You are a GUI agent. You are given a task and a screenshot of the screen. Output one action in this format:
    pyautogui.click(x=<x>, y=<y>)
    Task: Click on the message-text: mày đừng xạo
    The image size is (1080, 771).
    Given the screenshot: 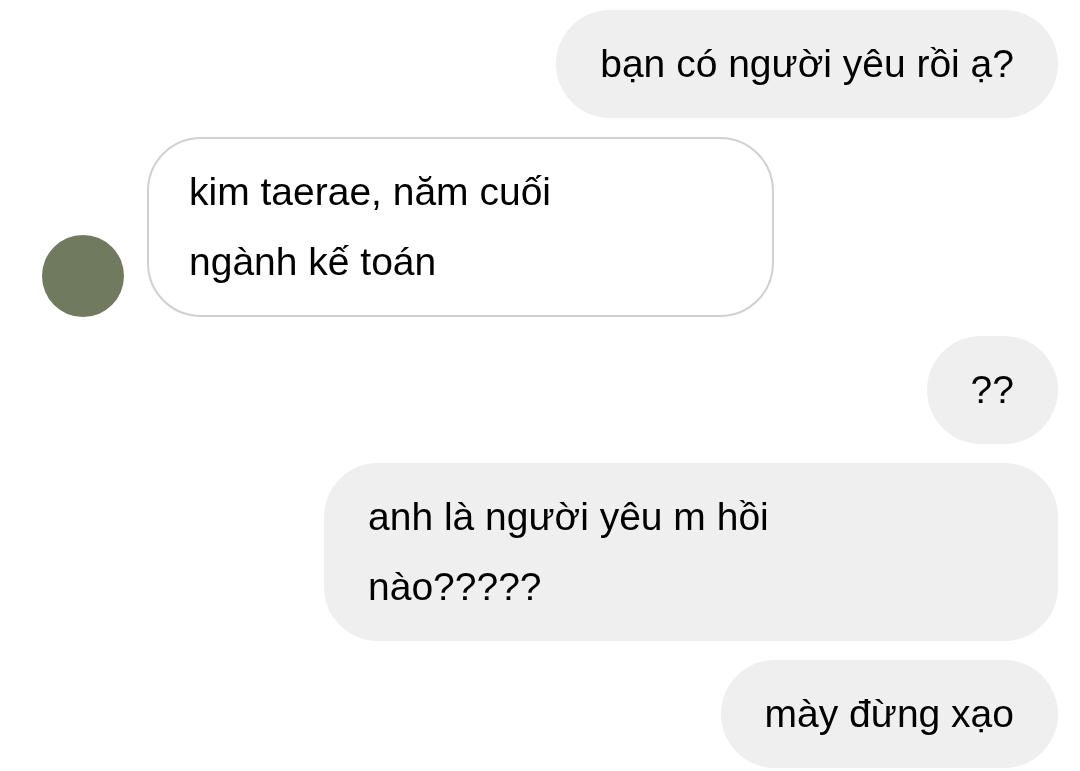 What is the action you would take?
    pyautogui.click(x=889, y=714)
    